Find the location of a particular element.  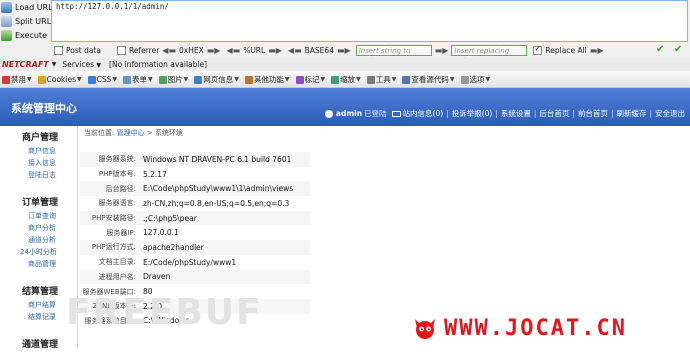

breadcrumb-link: 管理中心 is located at coordinates (131, 133).